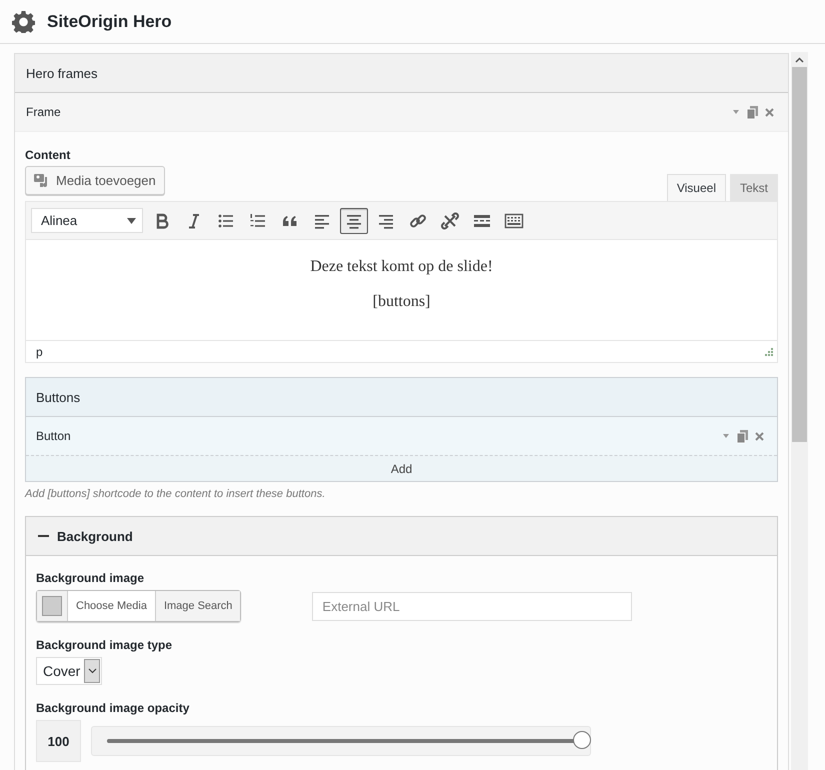 The height and width of the screenshot is (770, 825). I want to click on add-button: Add, so click(401, 468).